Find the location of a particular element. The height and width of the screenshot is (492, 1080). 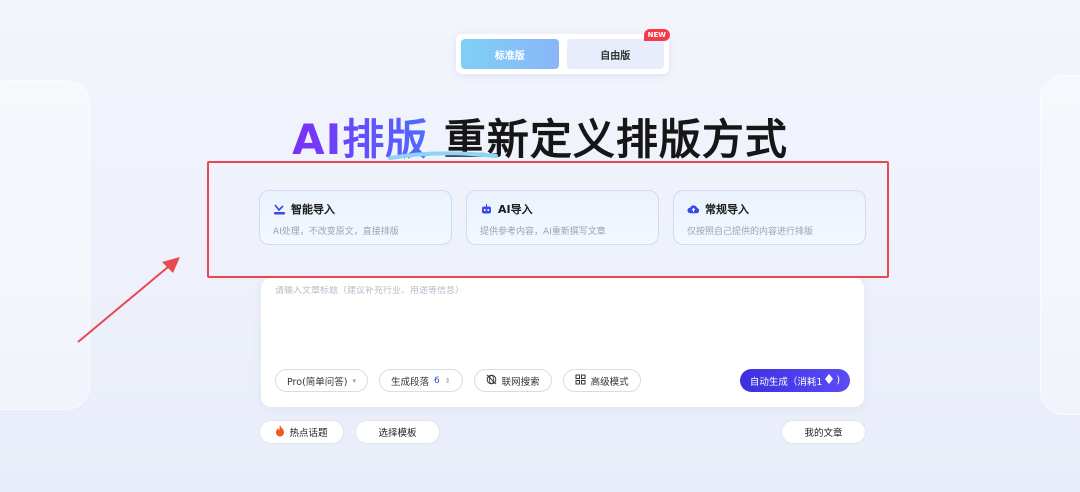

stepper-arrows-icon: ⇕ is located at coordinates (447, 380).